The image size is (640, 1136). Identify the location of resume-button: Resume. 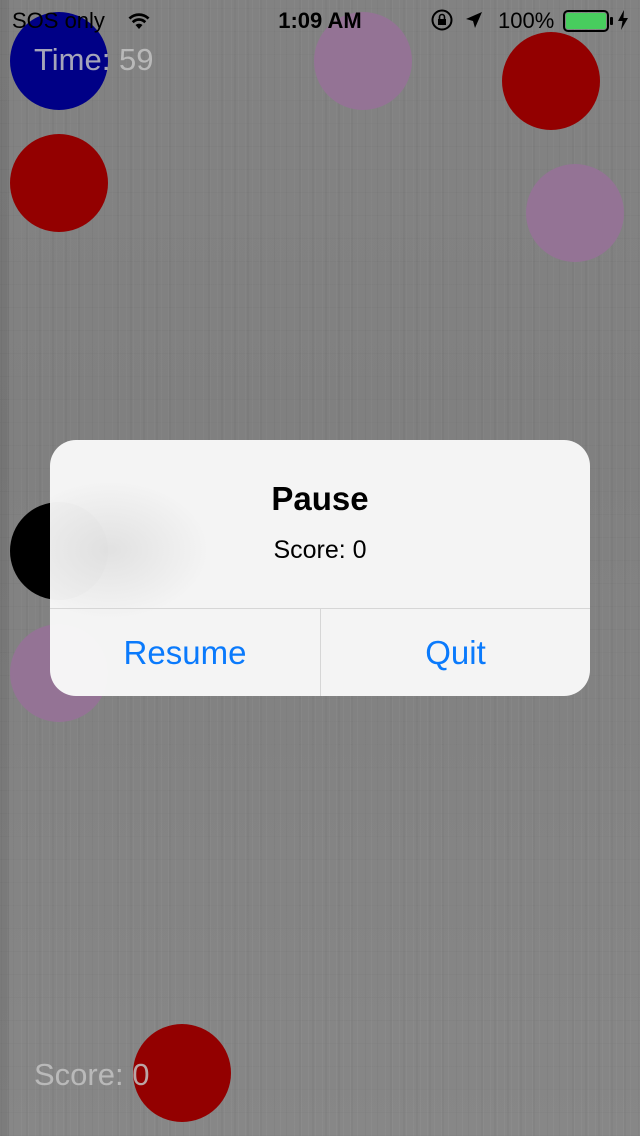
(185, 652).